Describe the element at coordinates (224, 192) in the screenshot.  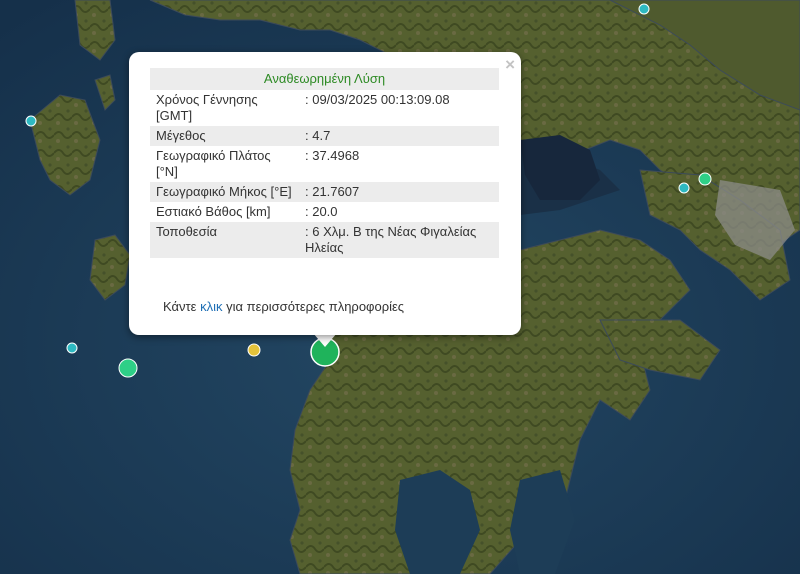
I see `longitude-label: Γεωγραφικό Μήκος [°E]` at that location.